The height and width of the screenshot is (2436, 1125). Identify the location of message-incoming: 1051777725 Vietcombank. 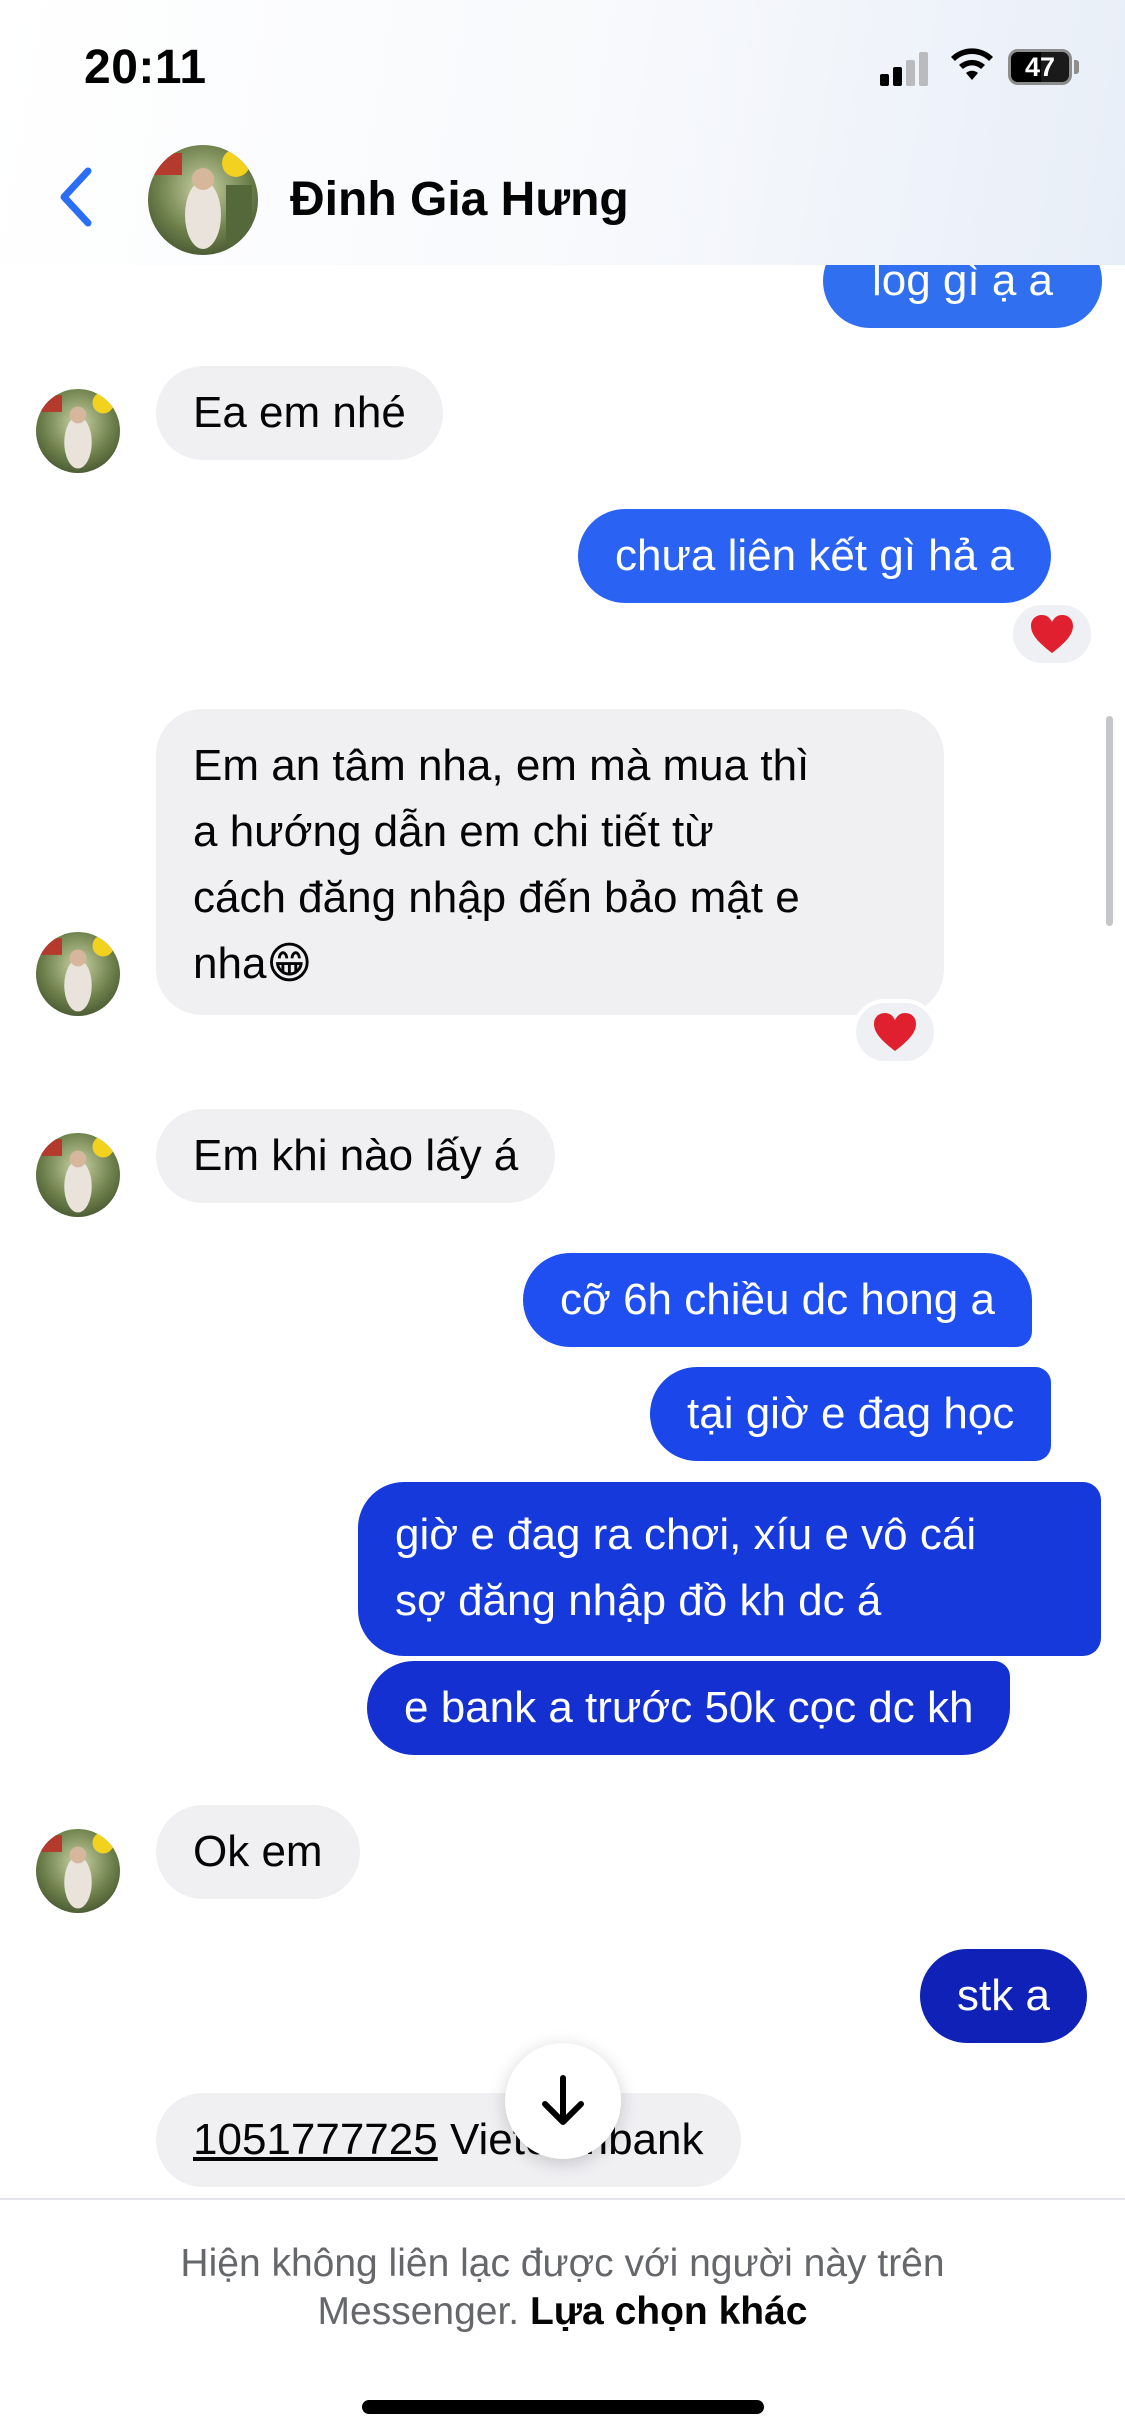
(448, 2140).